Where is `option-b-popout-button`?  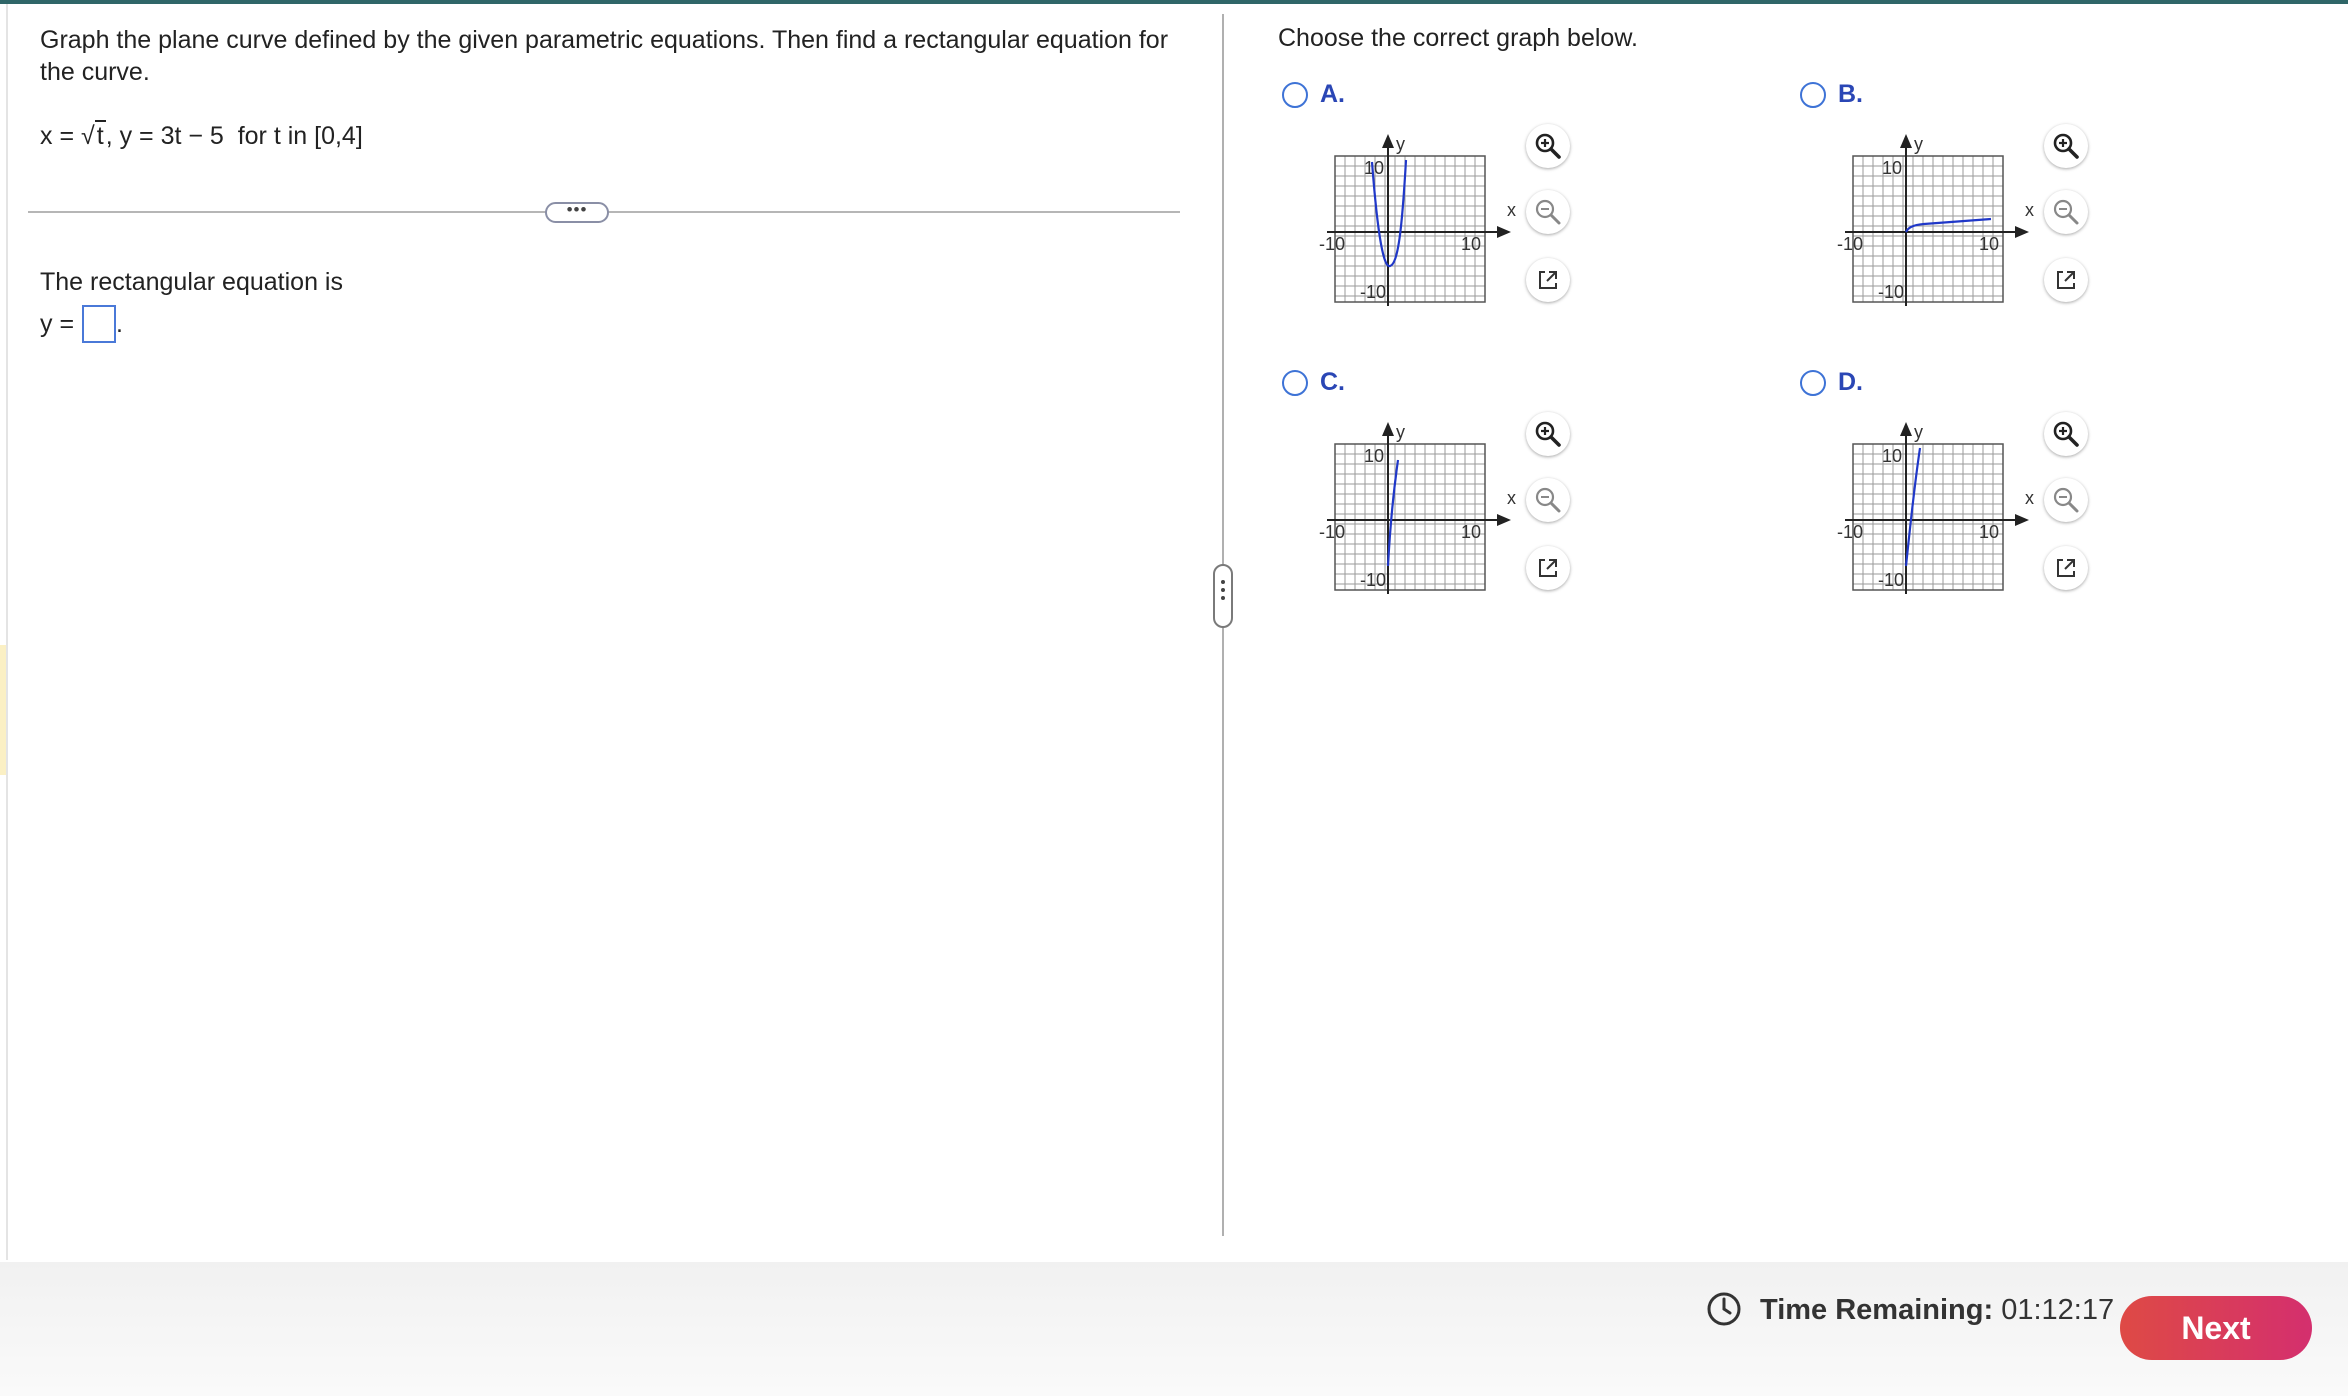 option-b-popout-button is located at coordinates (2066, 280).